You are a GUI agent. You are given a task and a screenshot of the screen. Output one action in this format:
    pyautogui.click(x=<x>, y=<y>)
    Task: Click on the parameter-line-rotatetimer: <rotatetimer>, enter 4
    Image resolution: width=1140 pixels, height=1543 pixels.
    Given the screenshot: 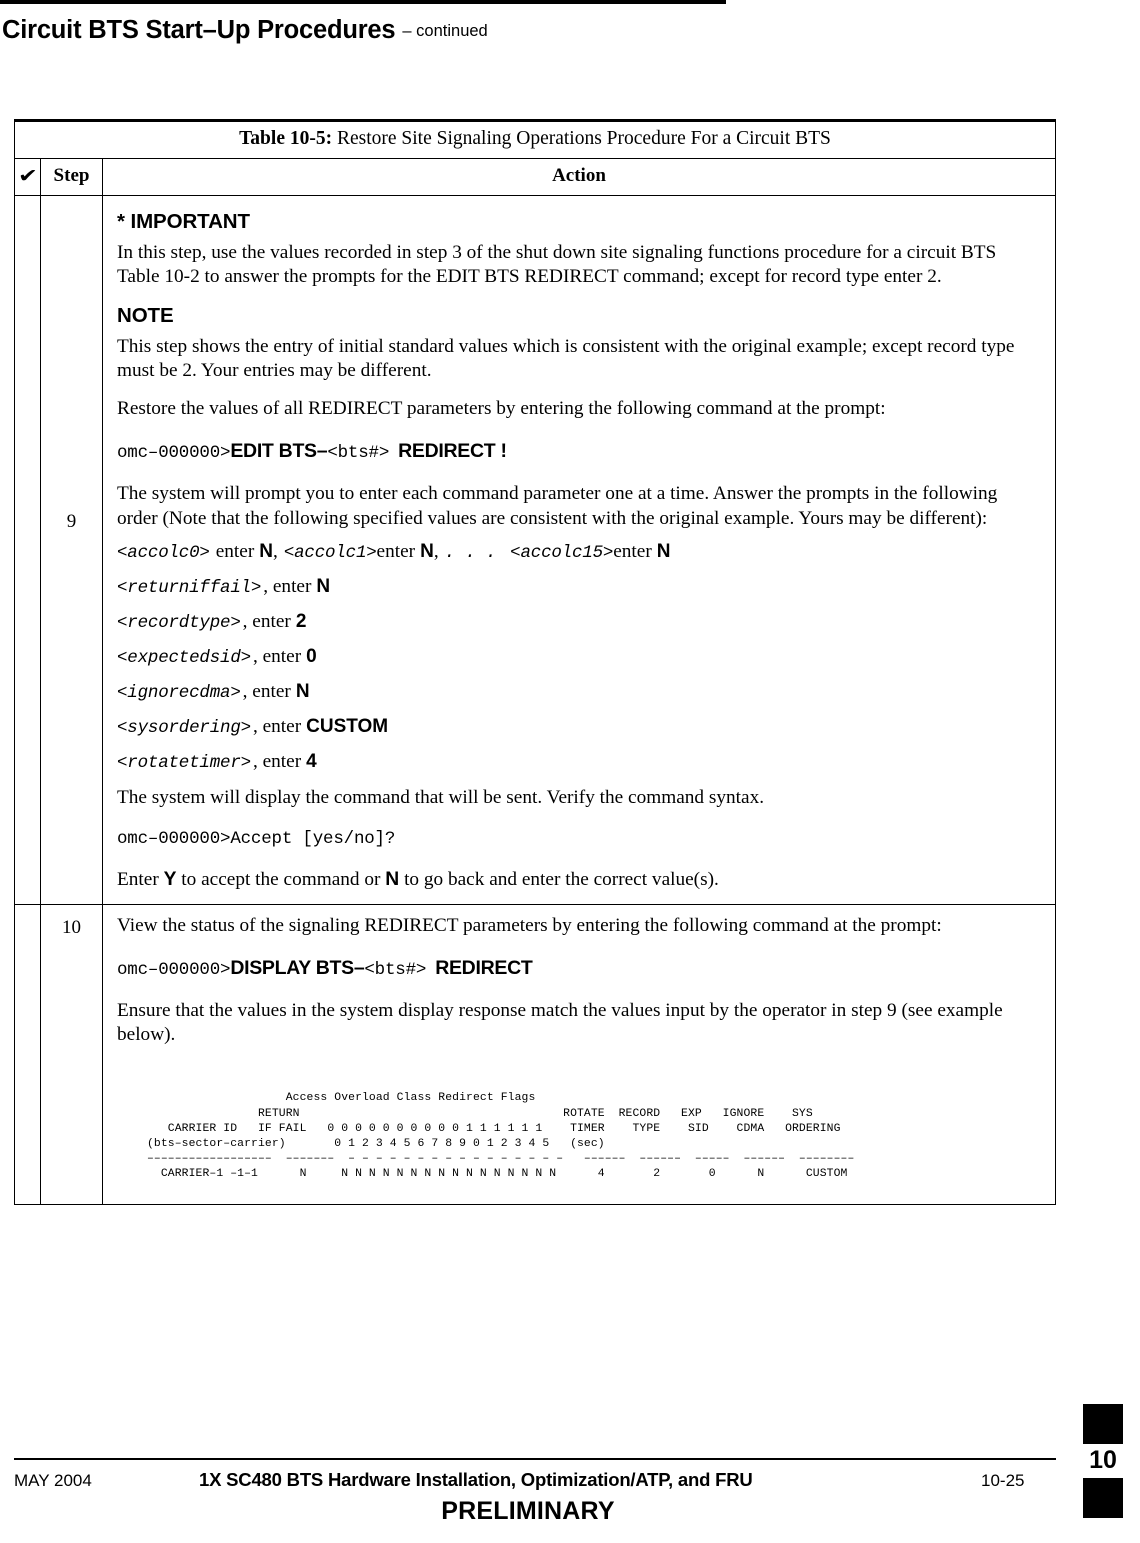 What is the action you would take?
    pyautogui.click(x=579, y=762)
    